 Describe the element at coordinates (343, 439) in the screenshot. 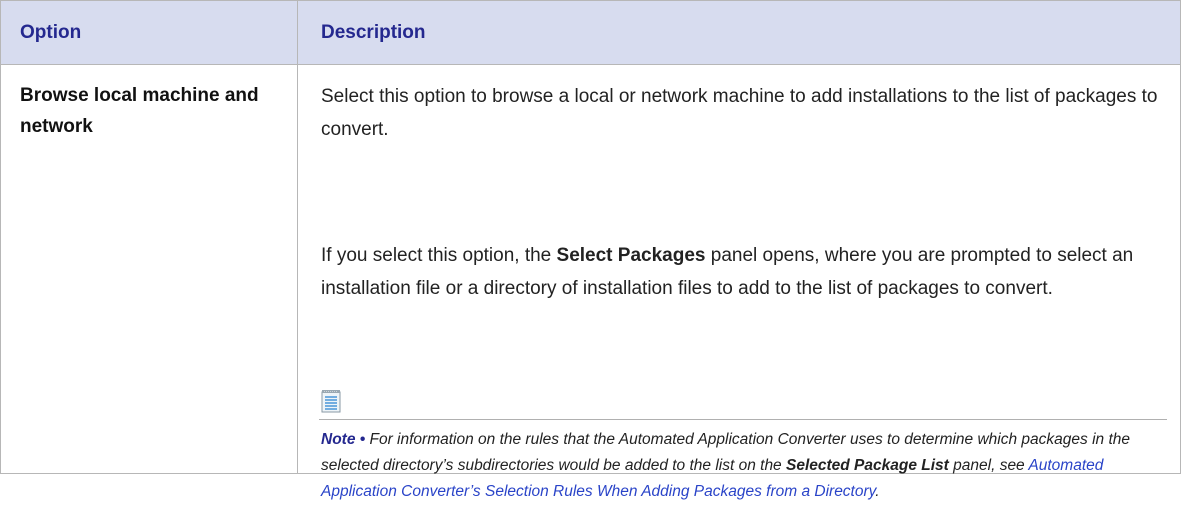

I see `note-label: Note •` at that location.